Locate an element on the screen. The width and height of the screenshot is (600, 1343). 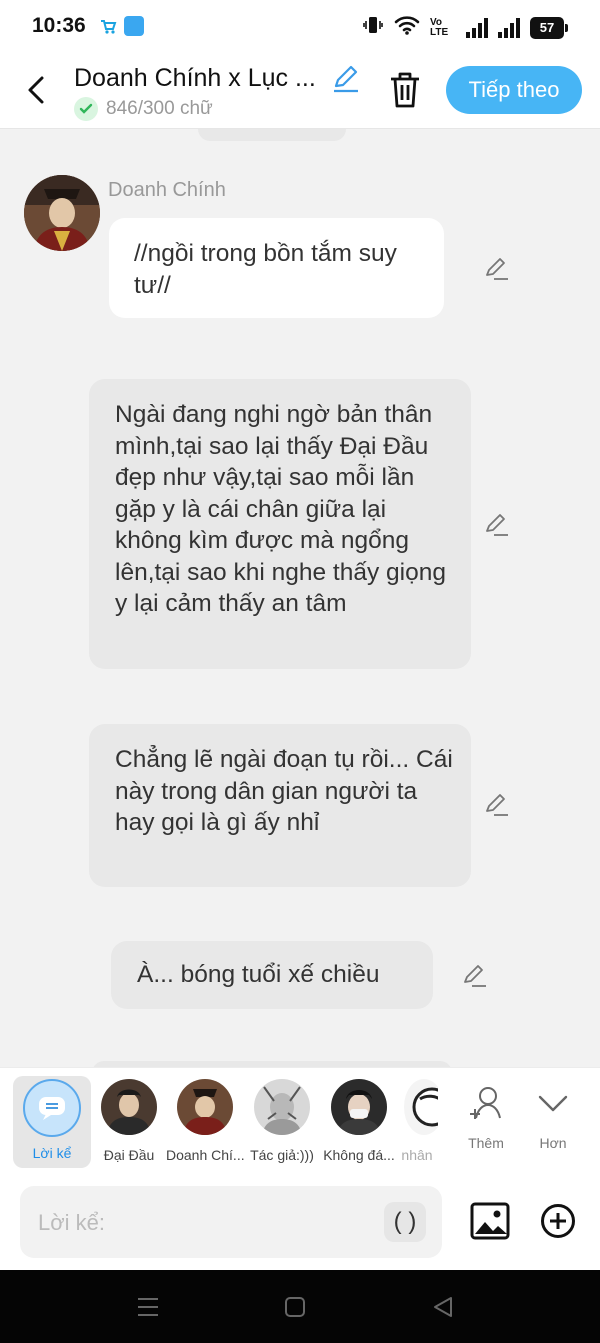
more-characters-label: Hơn is located at coordinates (553, 1143).